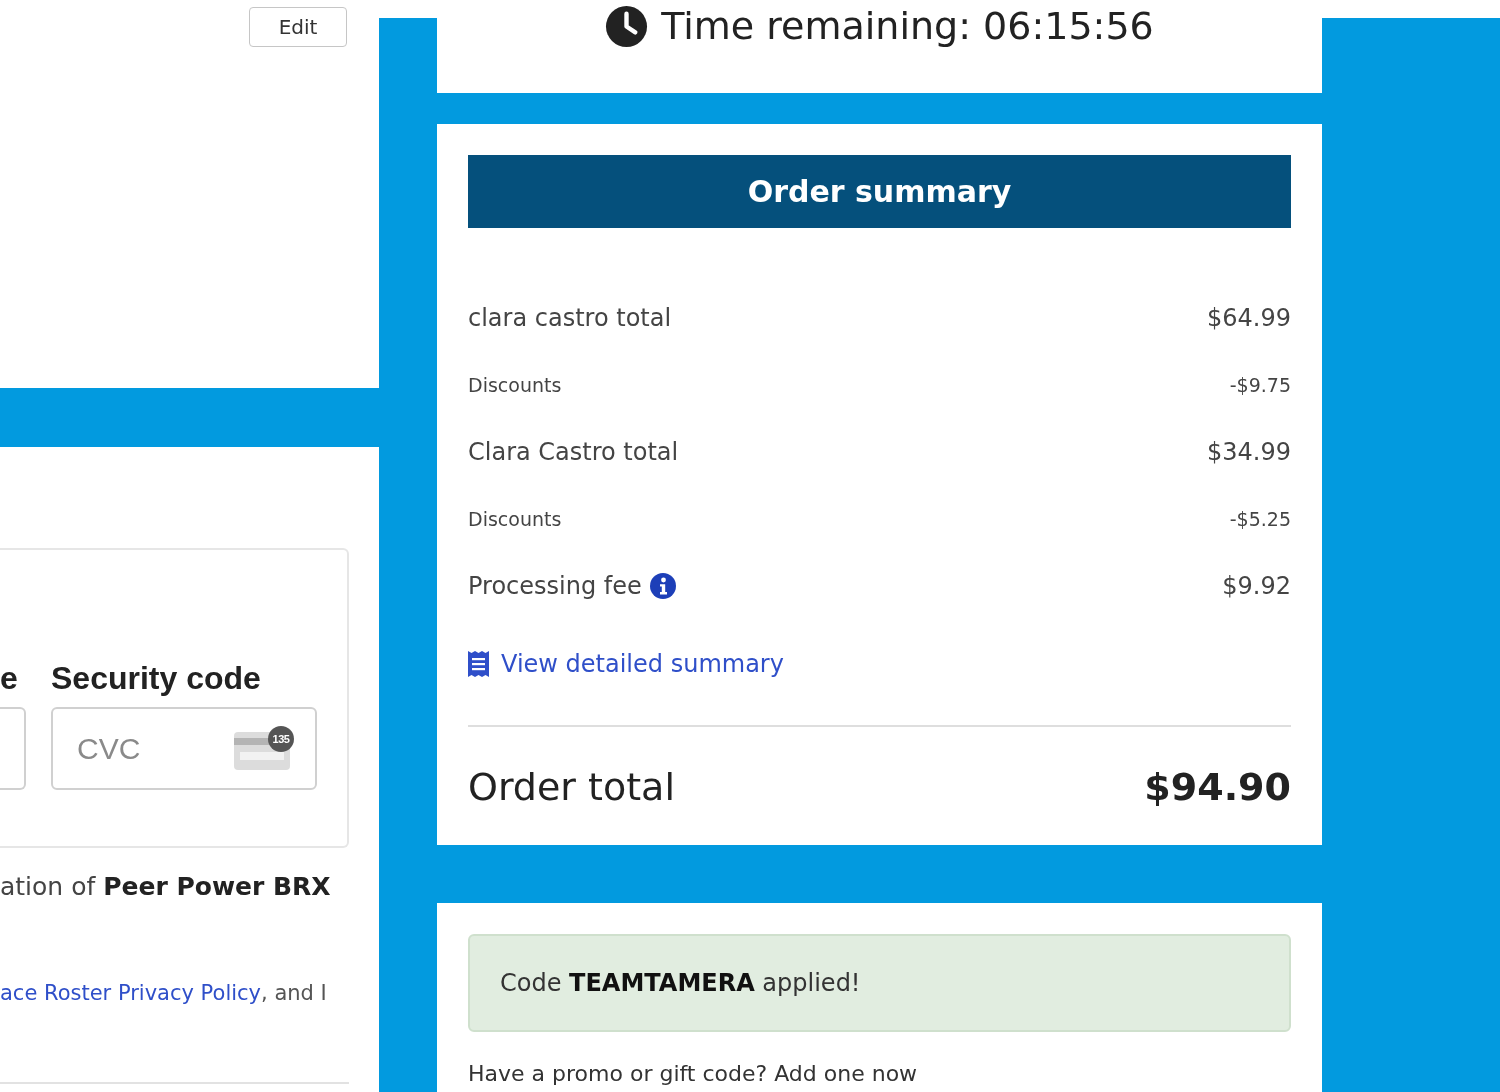  I want to click on line-label: Processing fee, so click(555, 585).